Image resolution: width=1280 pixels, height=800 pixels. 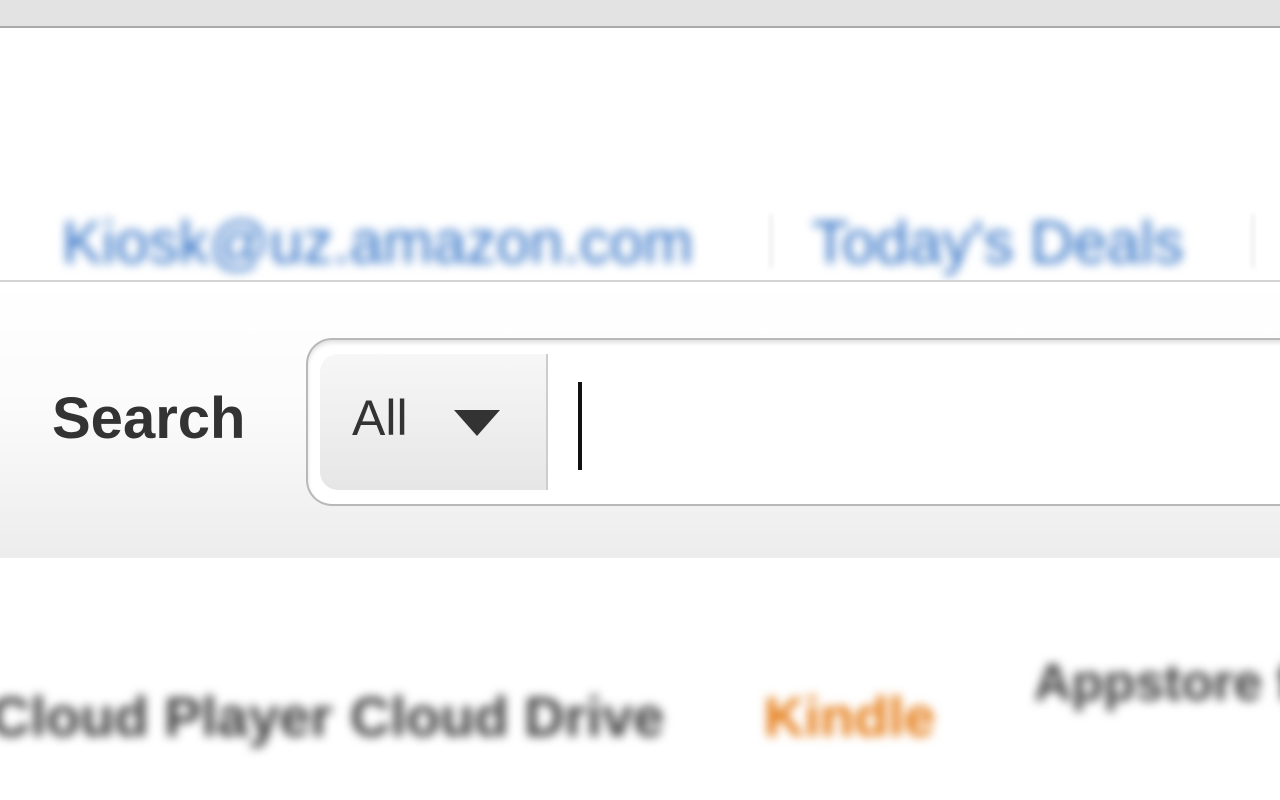 I want to click on category-selected-value: All, so click(x=380, y=418).